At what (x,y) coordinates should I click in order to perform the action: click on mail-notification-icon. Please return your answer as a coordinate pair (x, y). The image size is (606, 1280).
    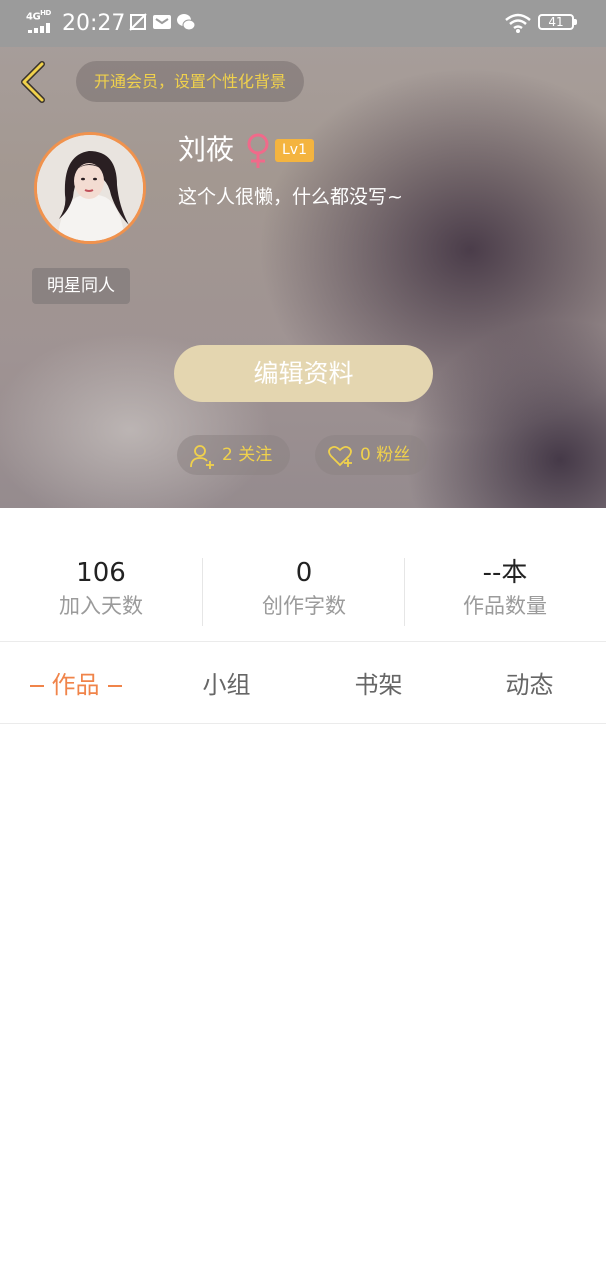
    Looking at the image, I should click on (162, 22).